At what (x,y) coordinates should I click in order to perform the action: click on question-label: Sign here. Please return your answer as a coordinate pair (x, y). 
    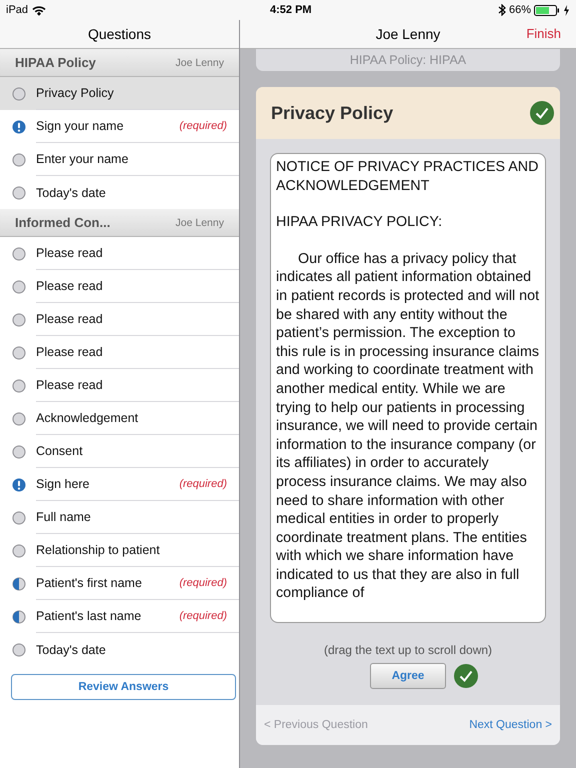
    Looking at the image, I should click on (63, 484).